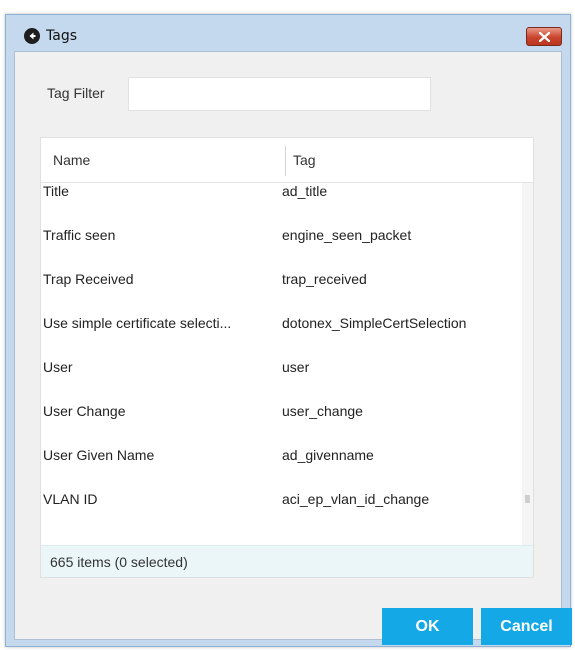 Image resolution: width=575 pixels, height=650 pixels. I want to click on close-icon, so click(544, 37).